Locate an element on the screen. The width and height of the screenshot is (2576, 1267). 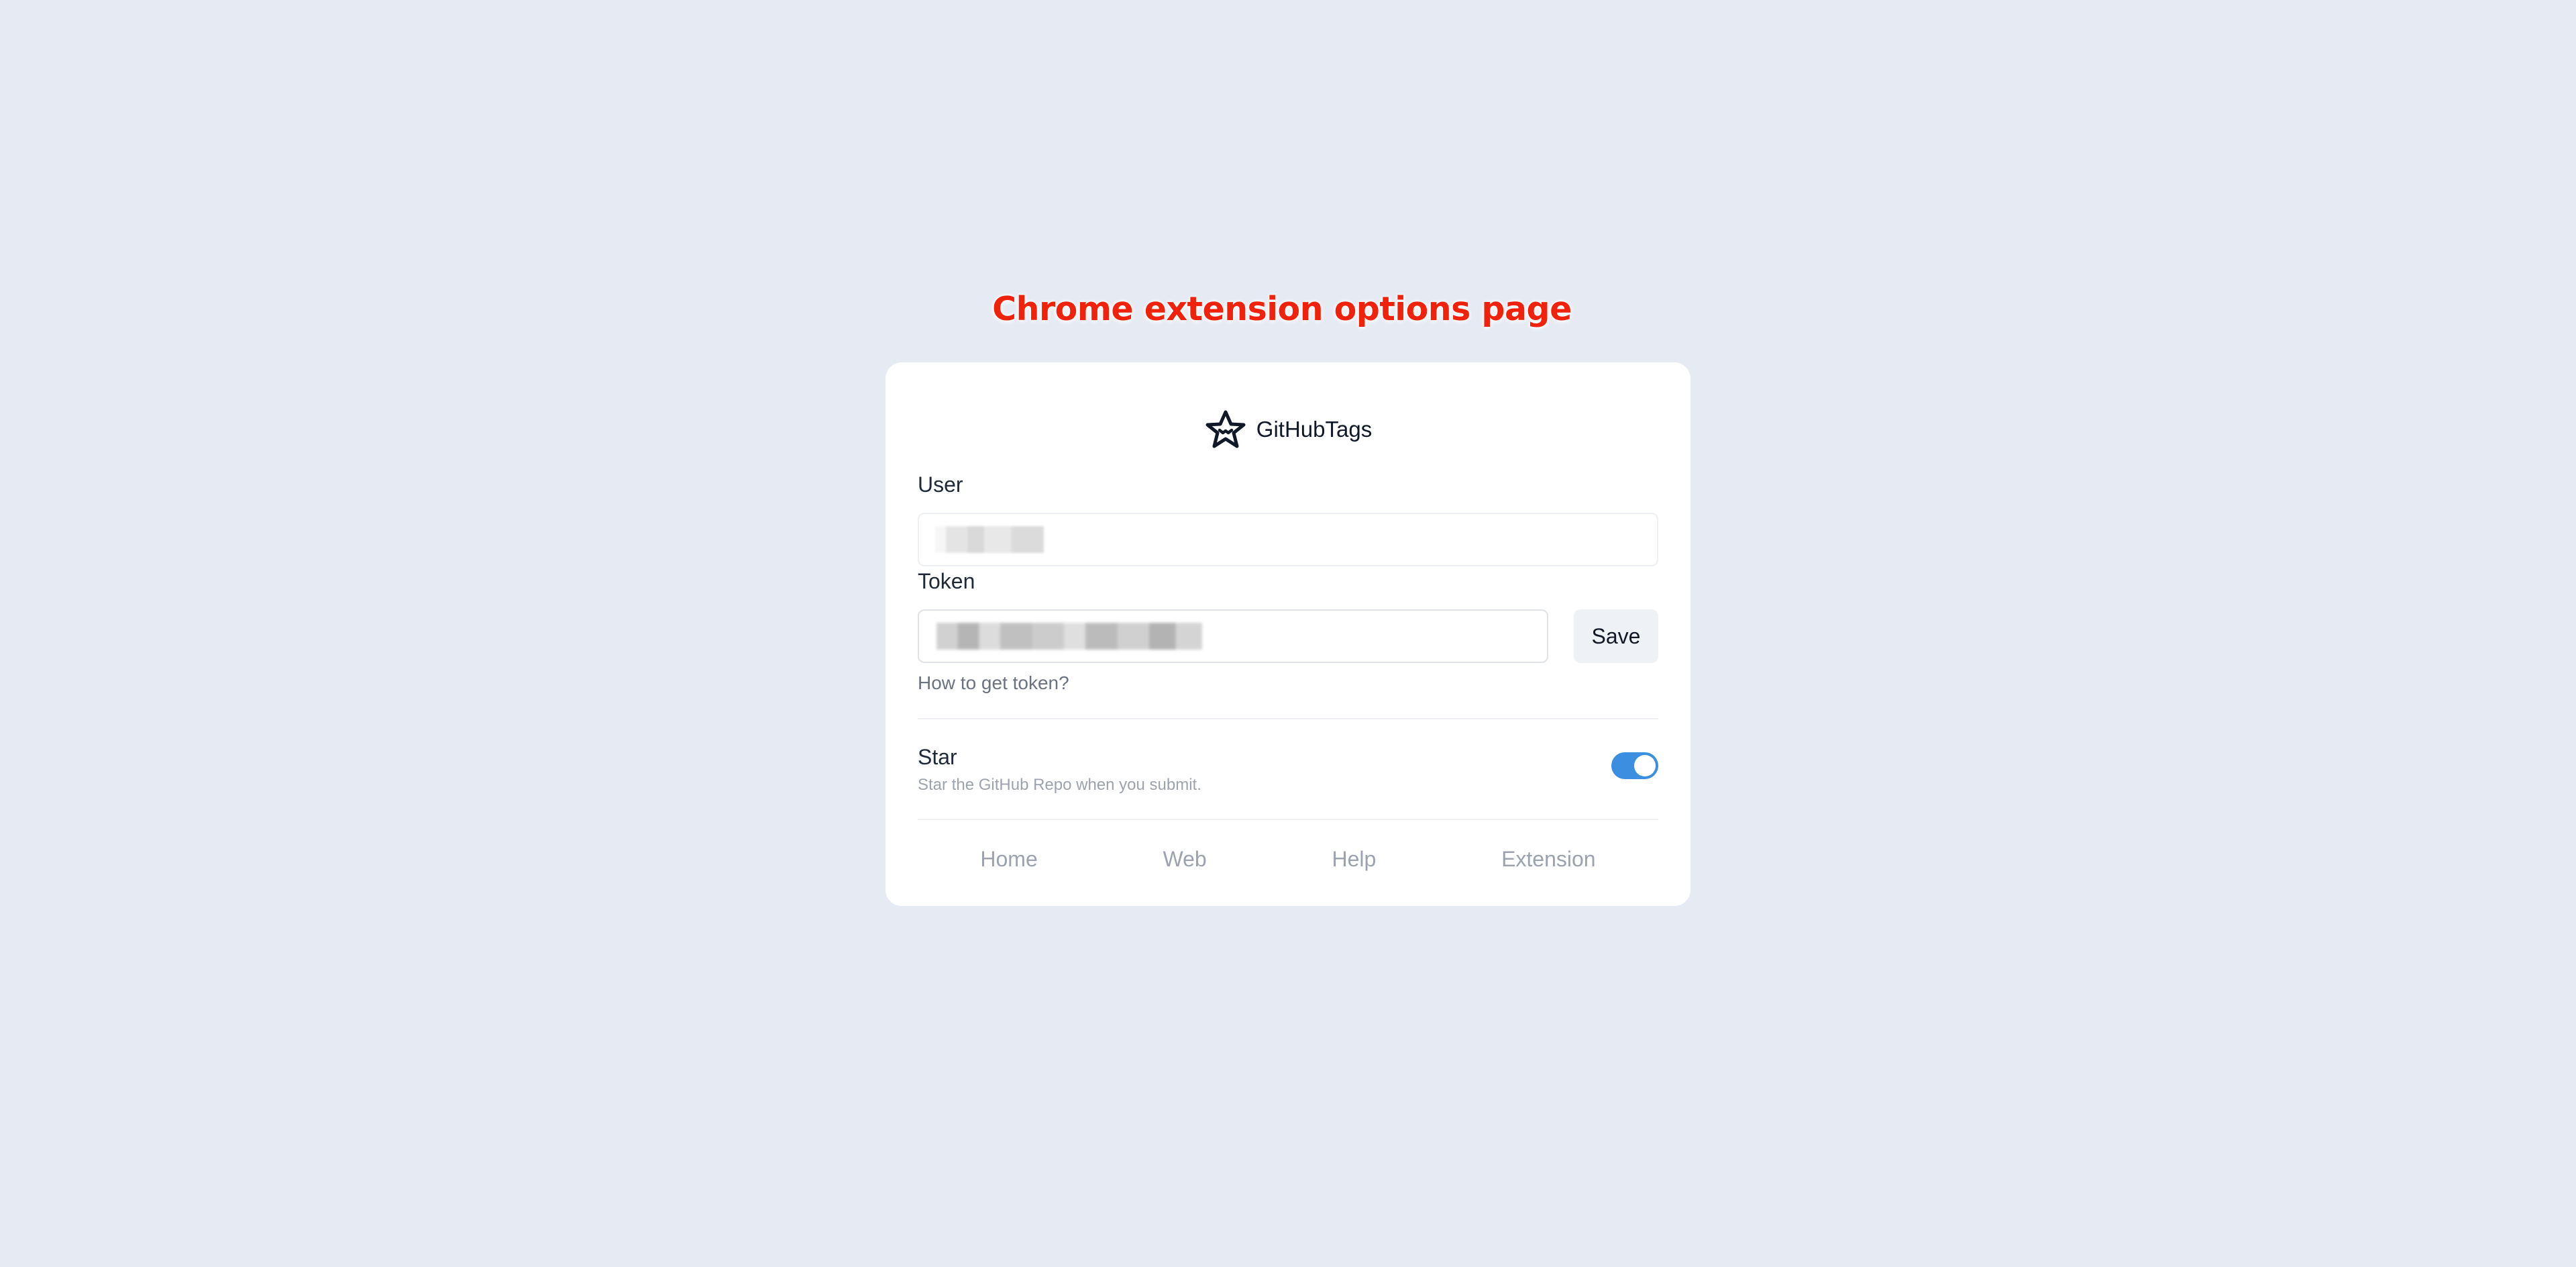
user-input is located at coordinates (1288, 539).